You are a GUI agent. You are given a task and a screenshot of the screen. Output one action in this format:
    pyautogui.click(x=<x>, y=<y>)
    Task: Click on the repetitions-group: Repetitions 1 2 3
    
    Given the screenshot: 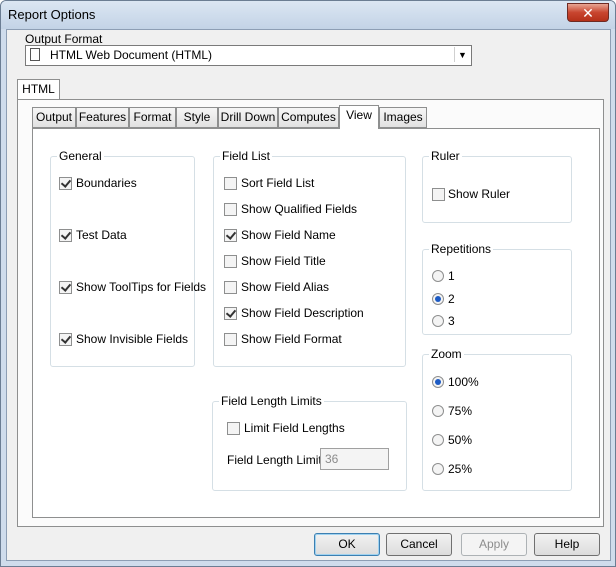 What is the action you would take?
    pyautogui.click(x=497, y=288)
    